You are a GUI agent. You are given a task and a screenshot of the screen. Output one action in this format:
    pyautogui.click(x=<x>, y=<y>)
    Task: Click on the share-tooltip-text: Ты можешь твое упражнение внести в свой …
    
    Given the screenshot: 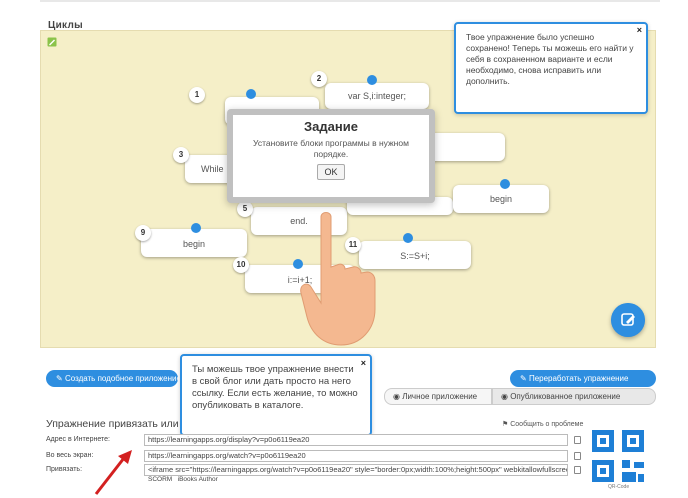 What is the action you would take?
    pyautogui.click(x=275, y=387)
    